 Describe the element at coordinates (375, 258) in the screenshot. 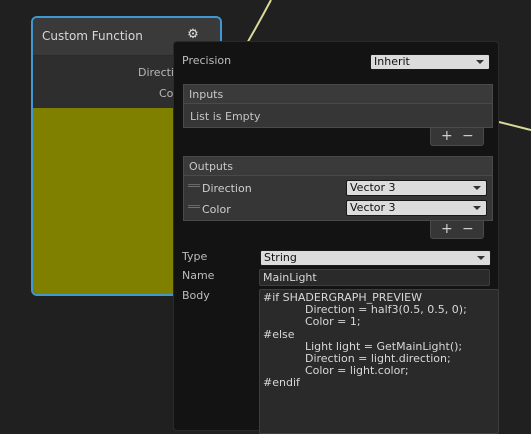

I see `type-dropdown: String` at that location.